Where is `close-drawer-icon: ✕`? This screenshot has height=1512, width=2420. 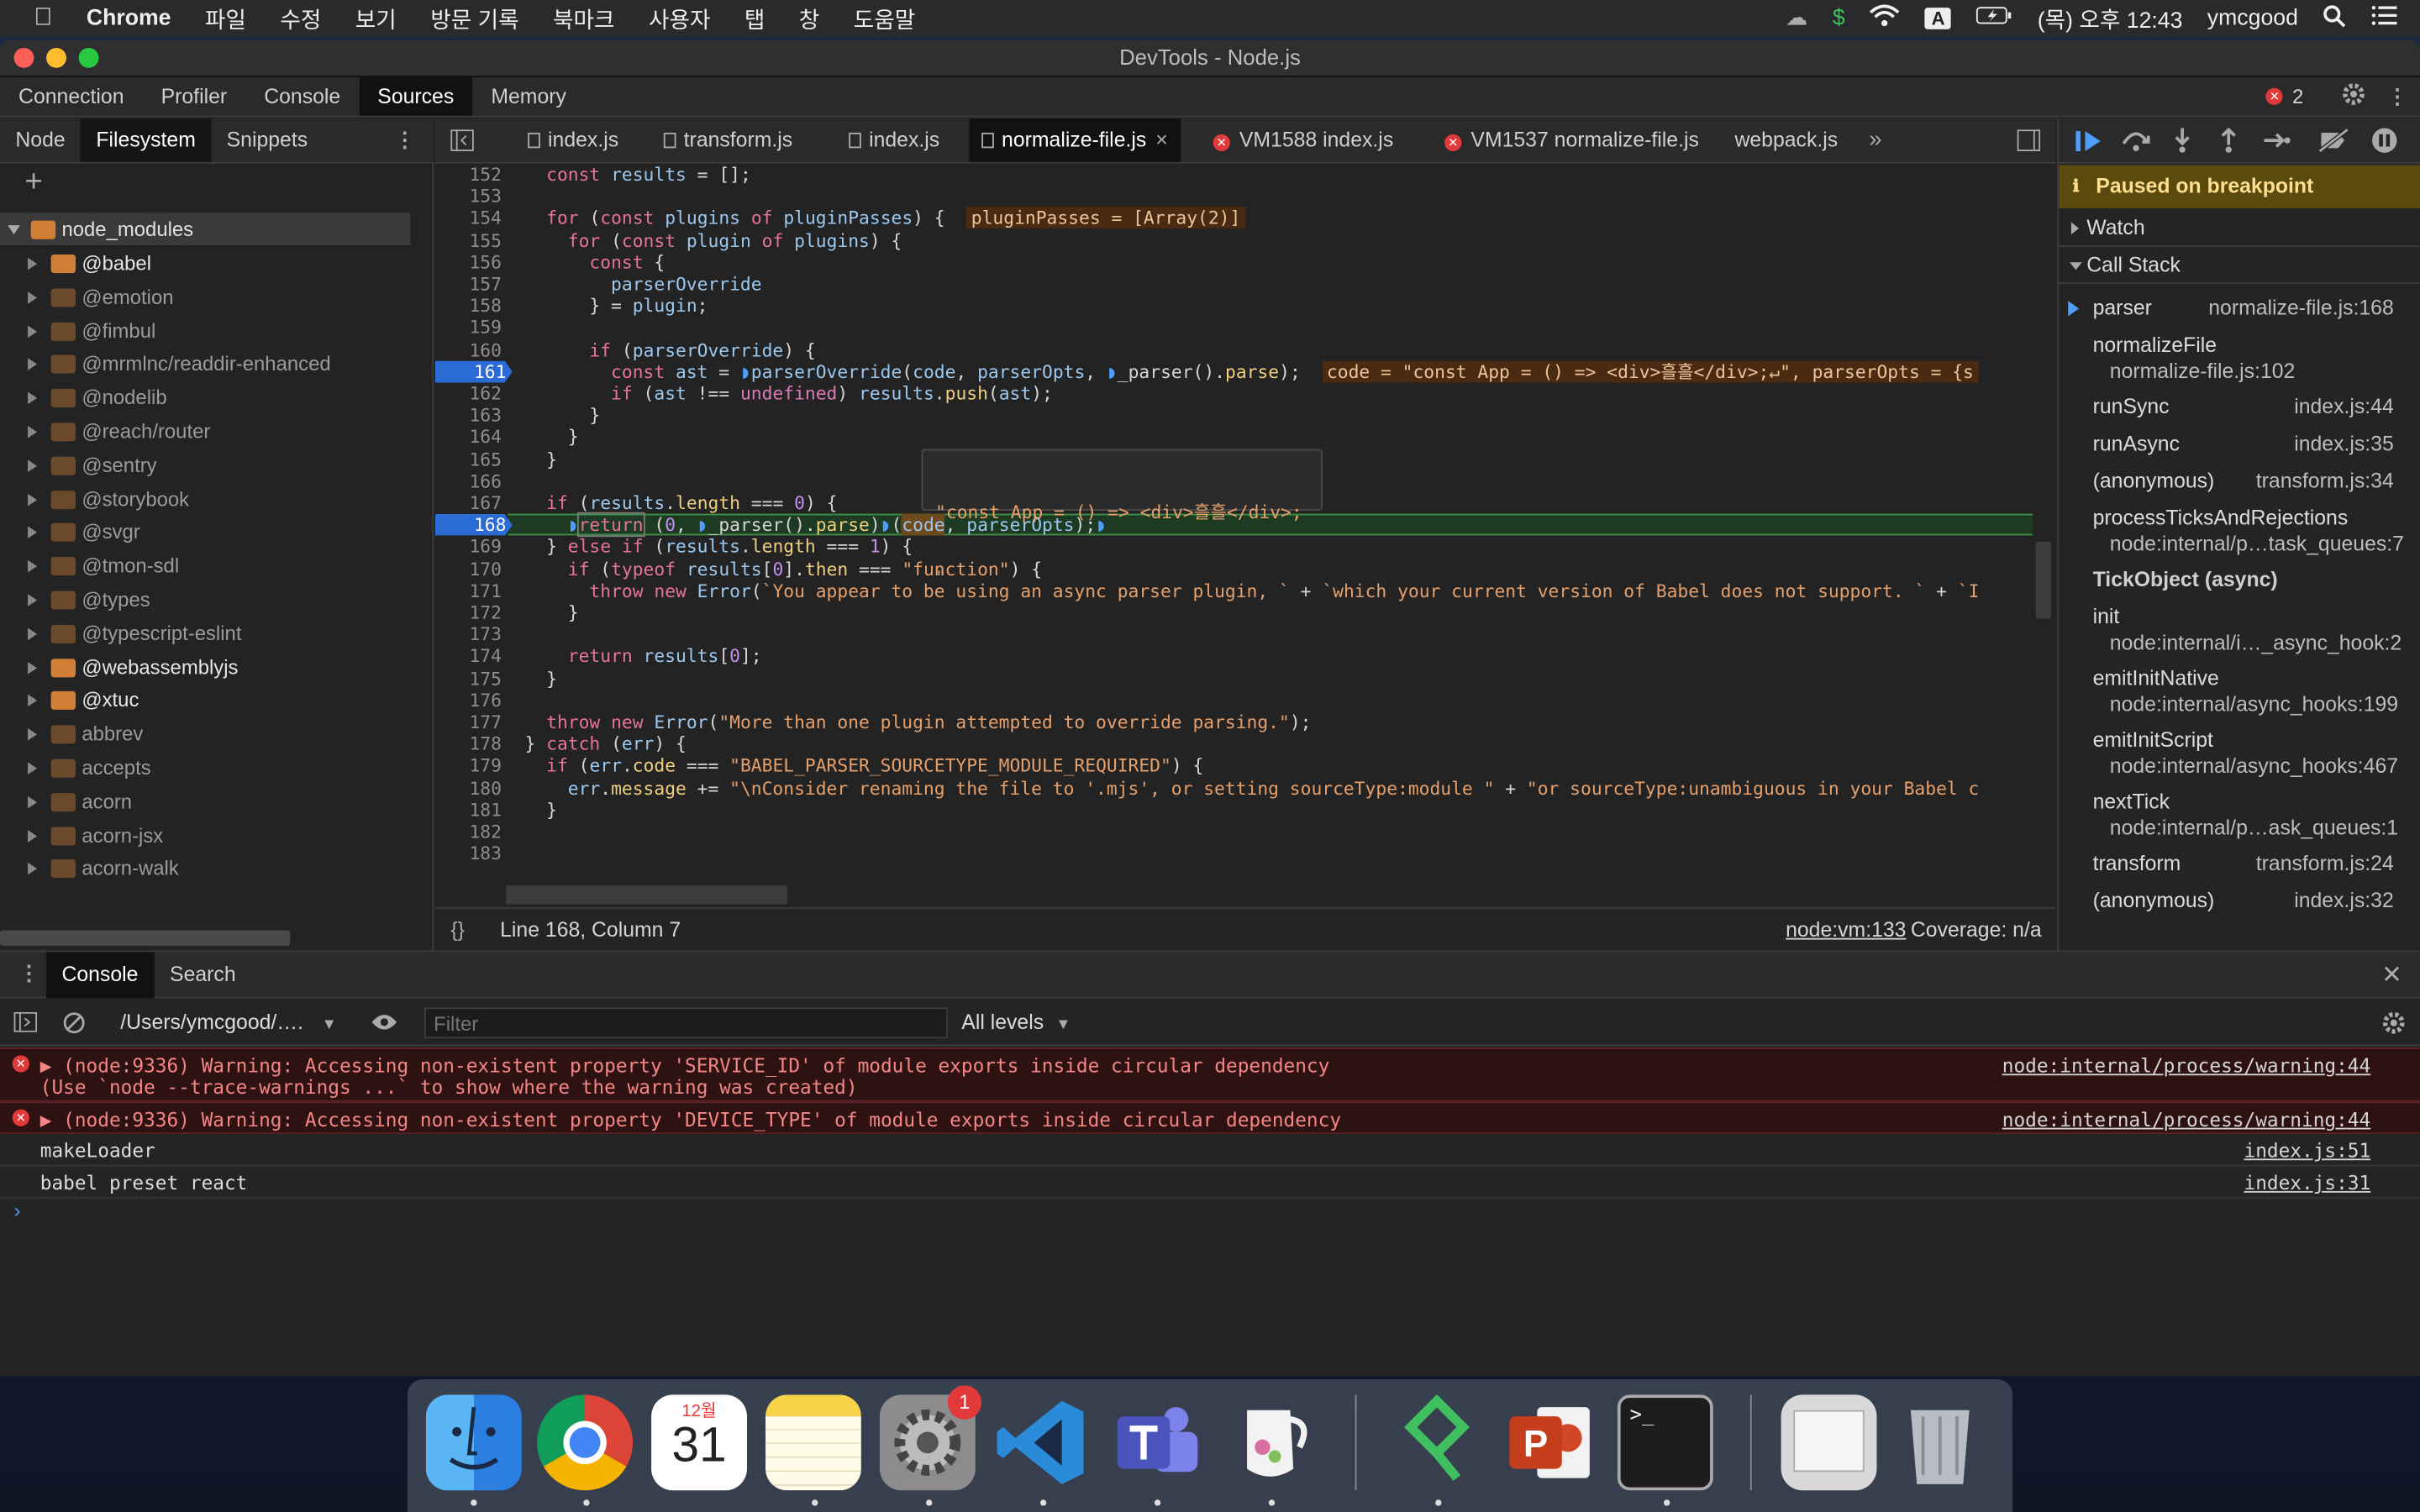
close-drawer-icon: ✕ is located at coordinates (2391, 974).